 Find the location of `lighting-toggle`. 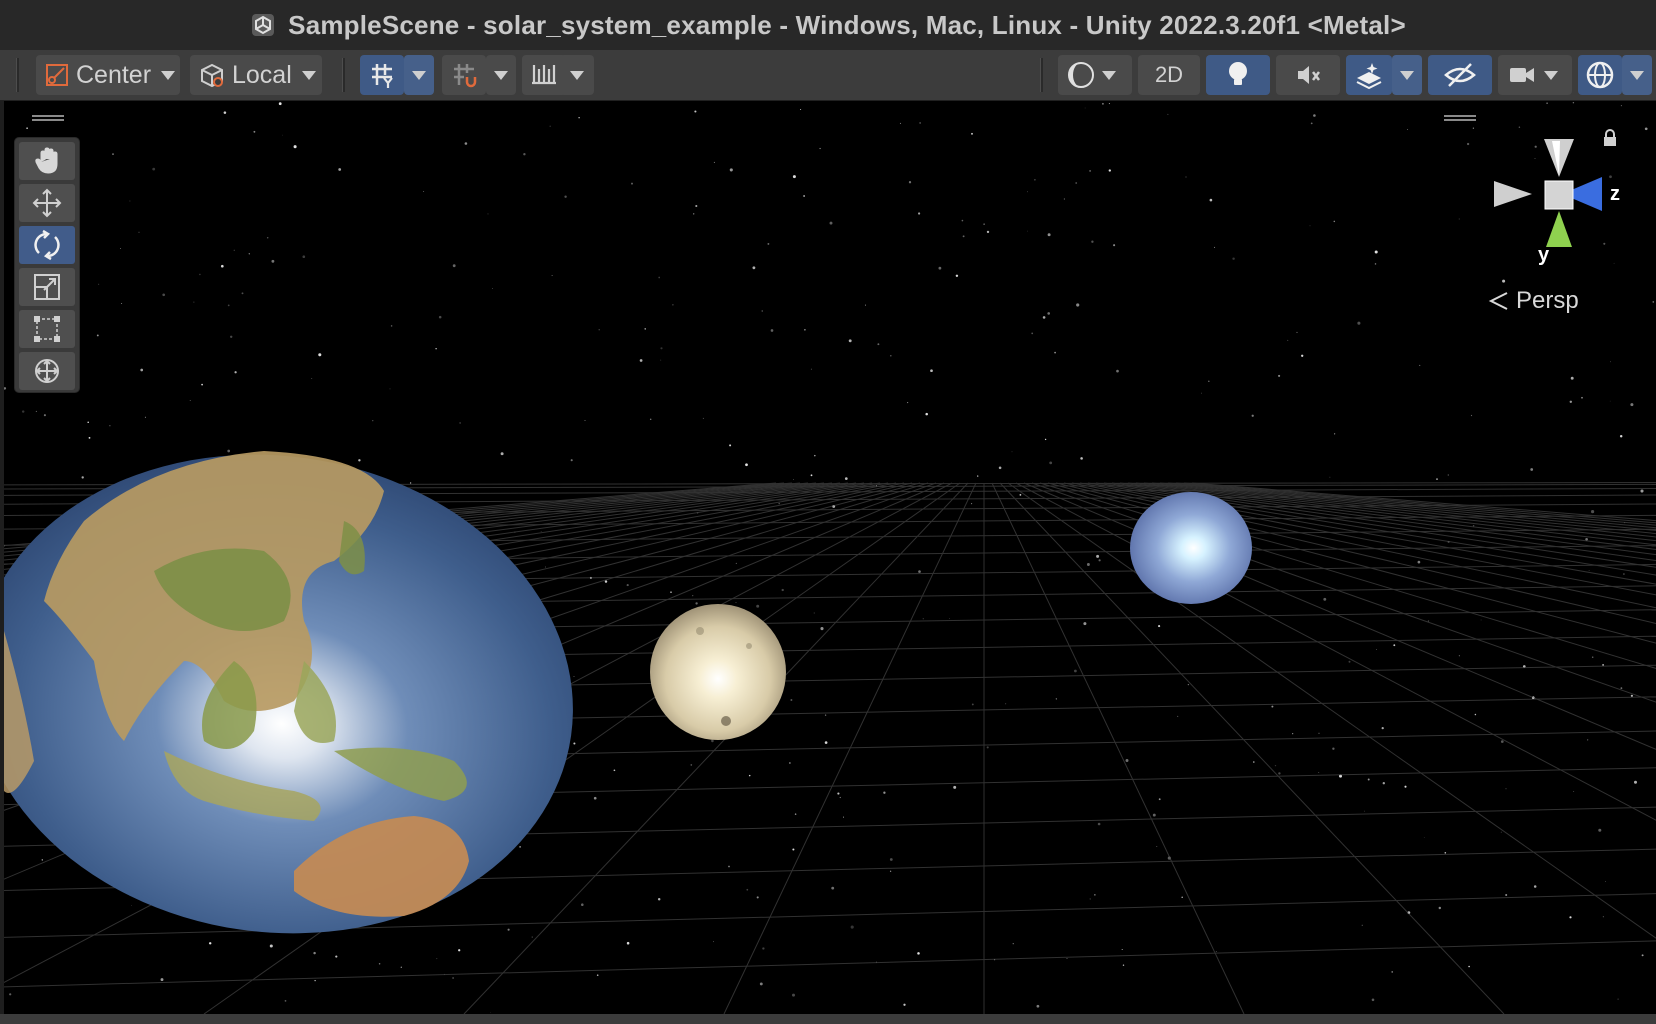

lighting-toggle is located at coordinates (1238, 75).